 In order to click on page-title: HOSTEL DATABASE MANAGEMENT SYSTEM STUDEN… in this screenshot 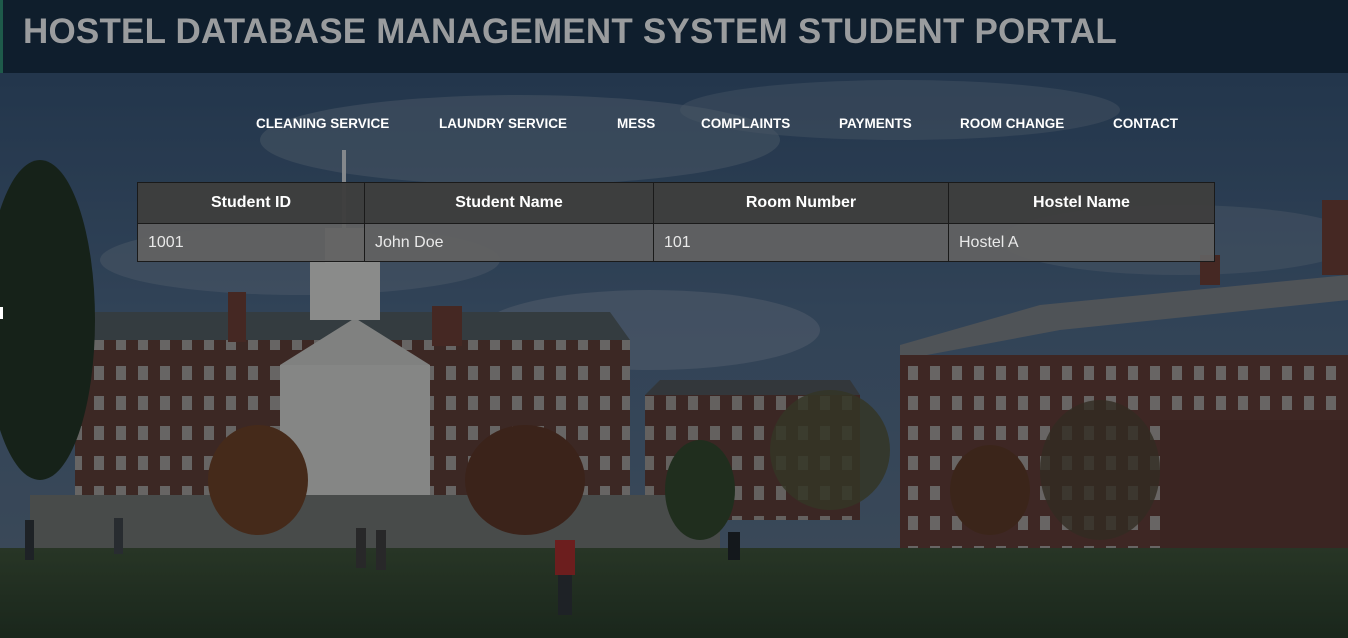, I will do `click(570, 31)`.